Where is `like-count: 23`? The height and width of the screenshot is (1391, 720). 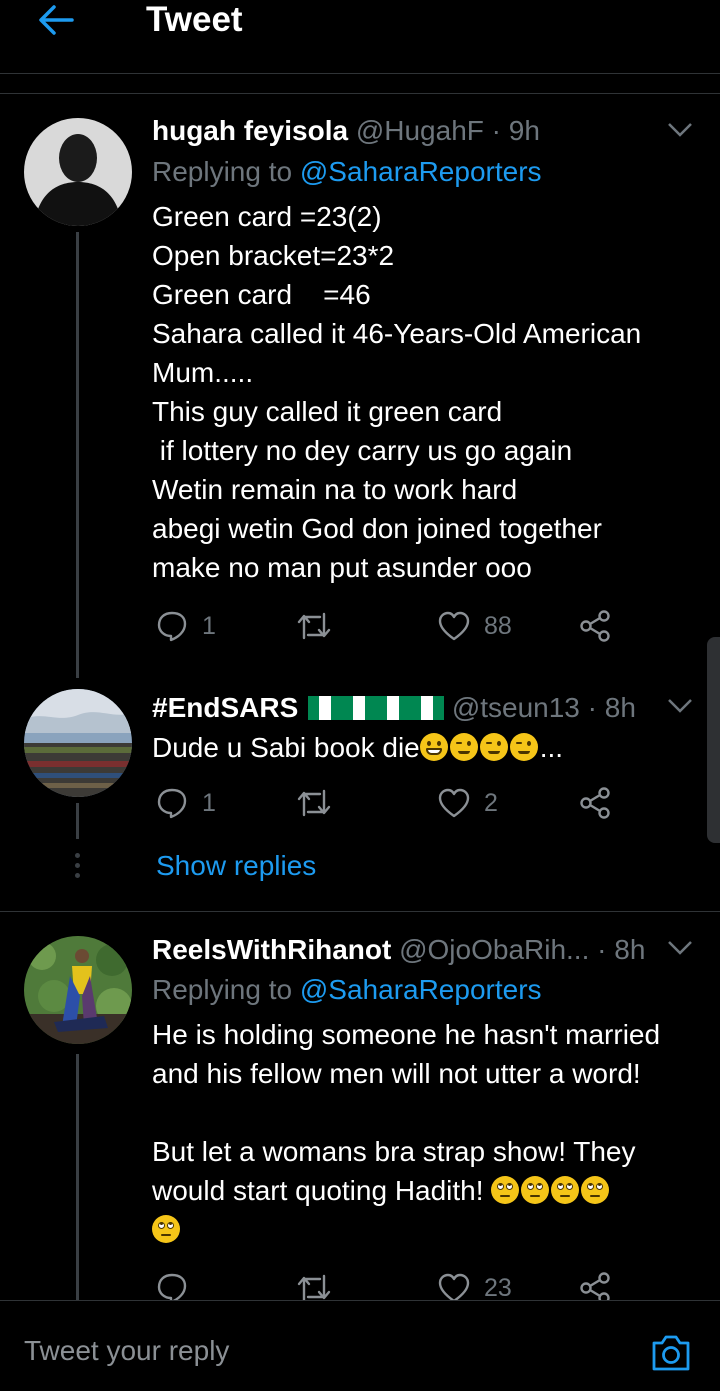
like-count: 23 is located at coordinates (498, 1287).